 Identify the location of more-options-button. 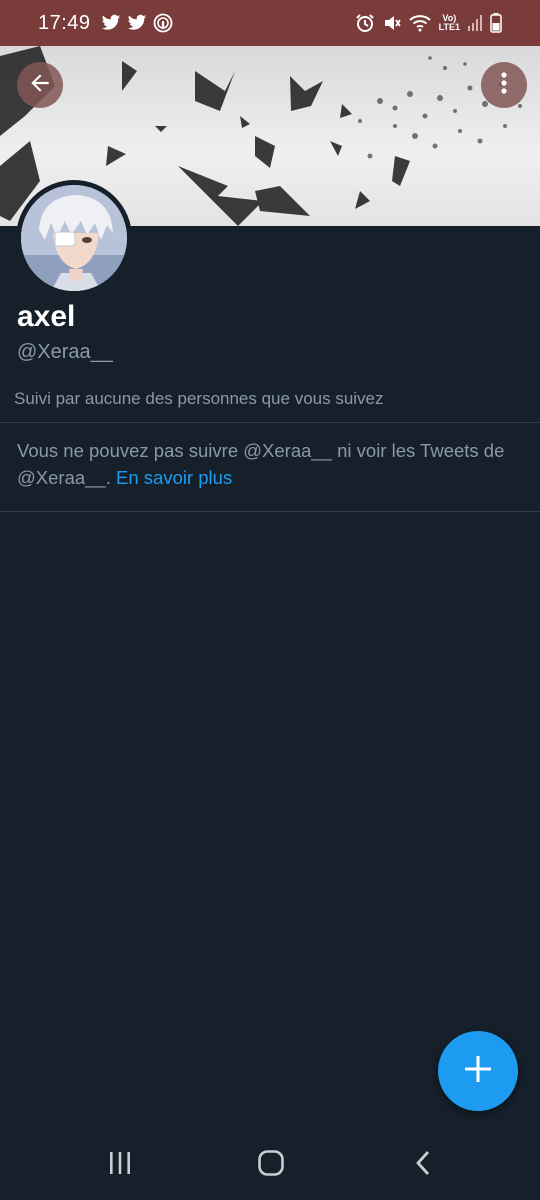
(504, 85).